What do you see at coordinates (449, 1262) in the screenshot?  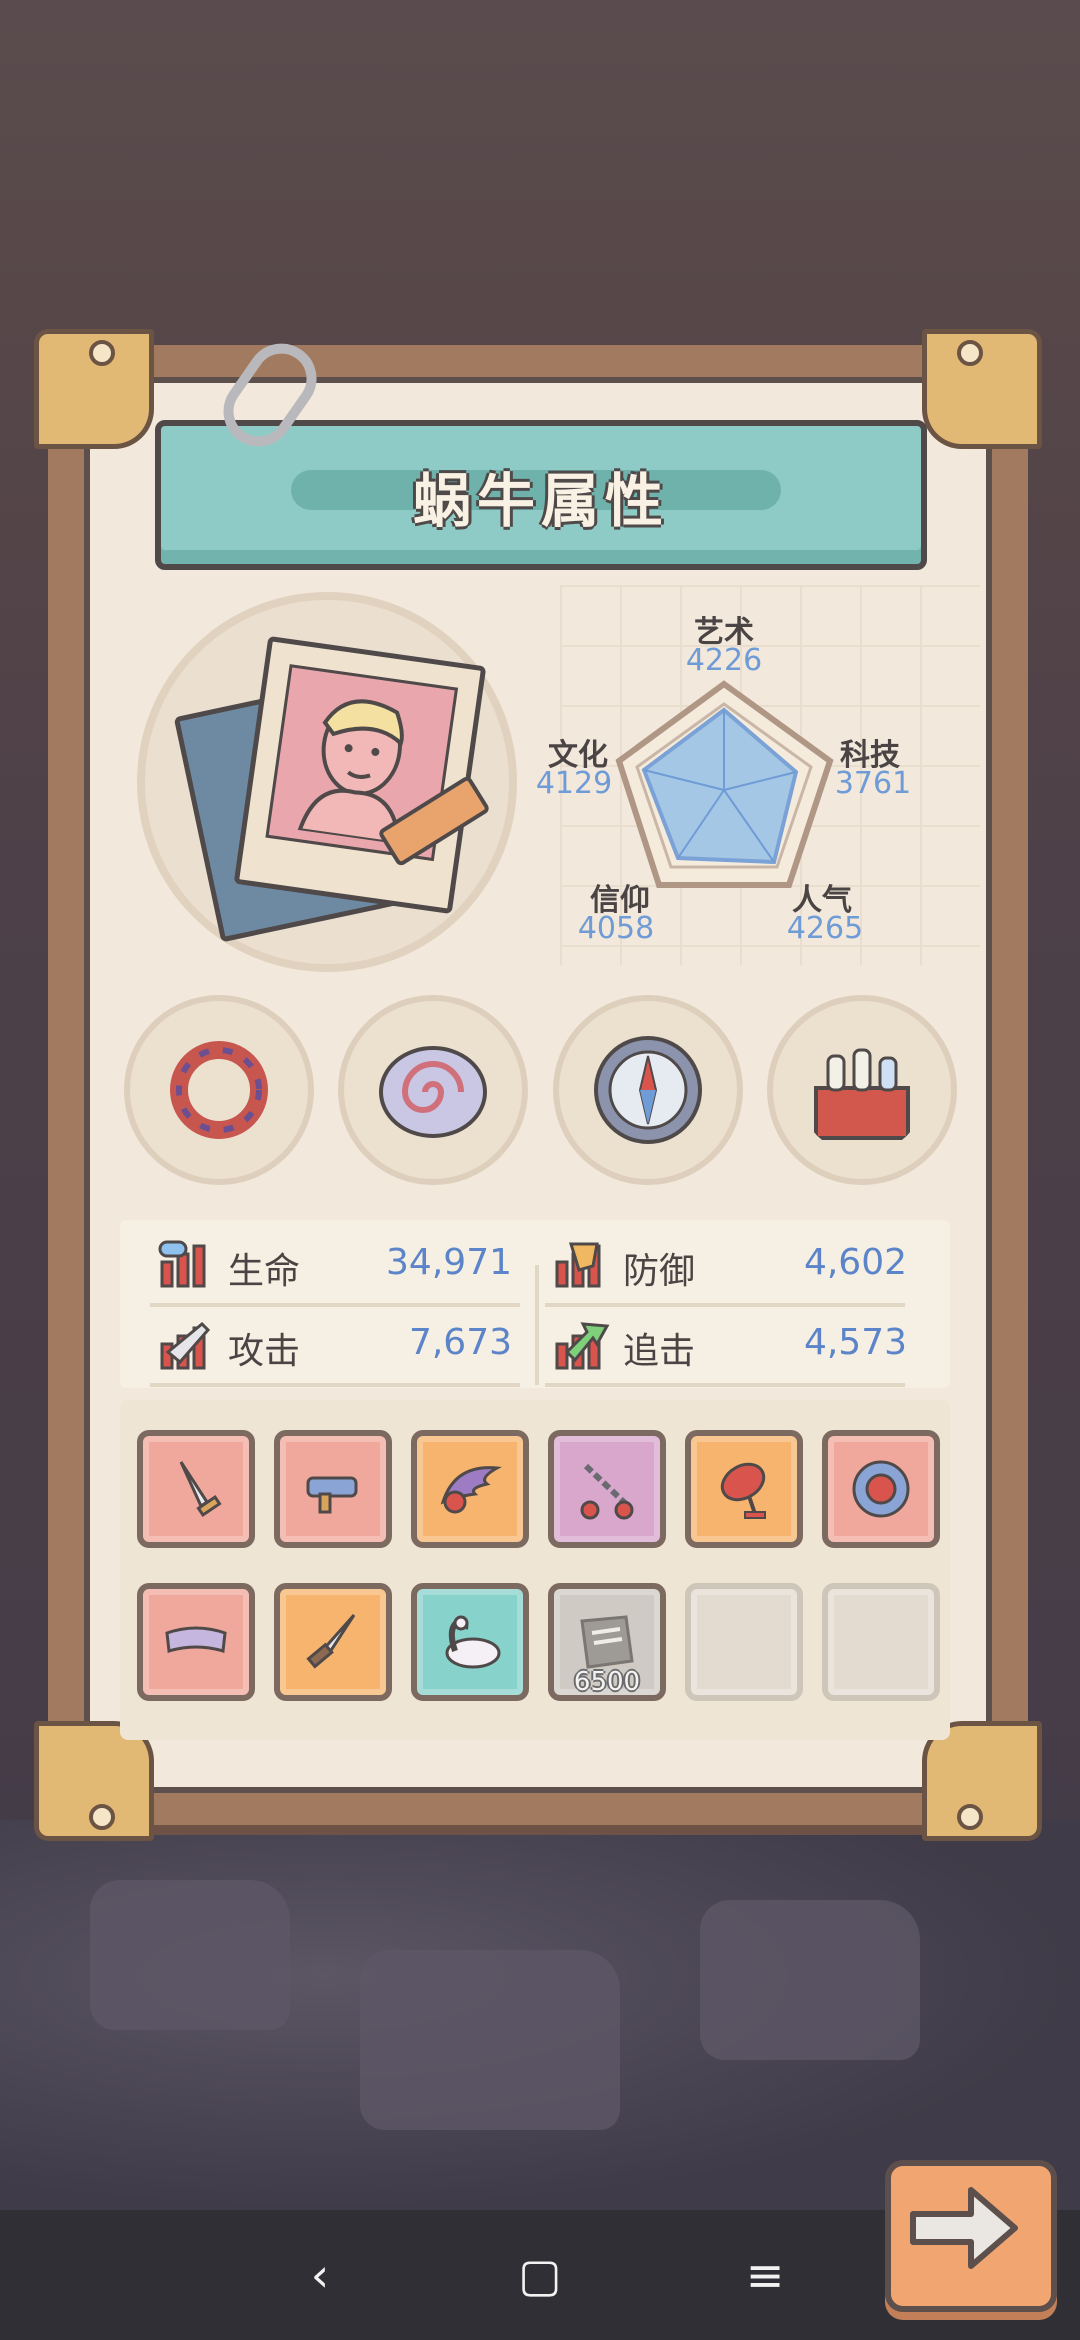 I see `hp-value: 34,971` at bounding box center [449, 1262].